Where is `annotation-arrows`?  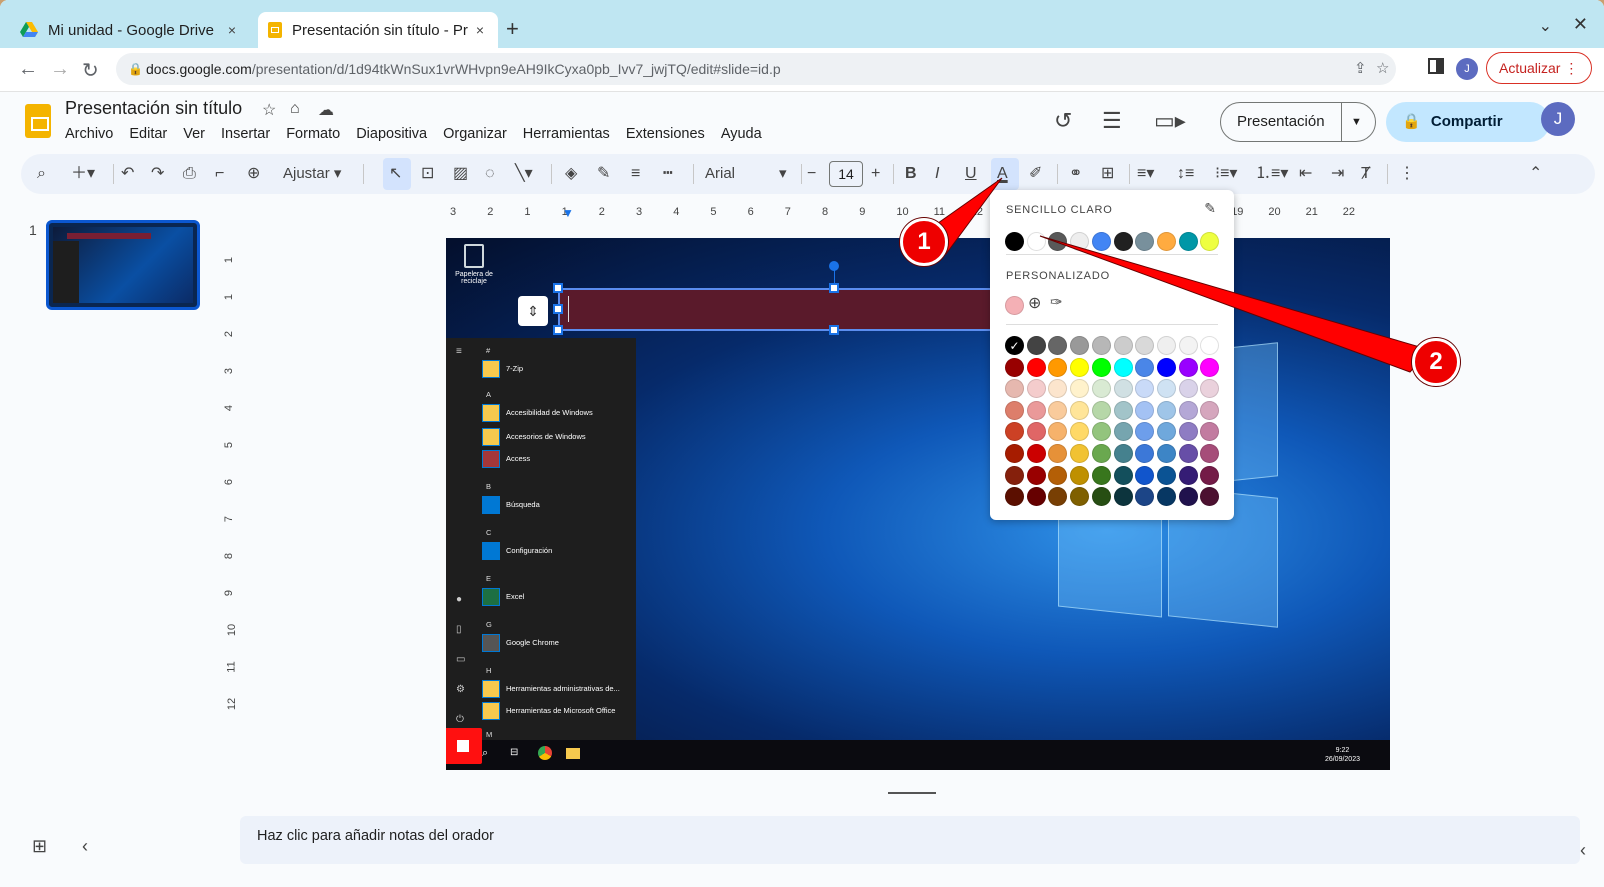
annotation-arrows is located at coordinates (1171, 275).